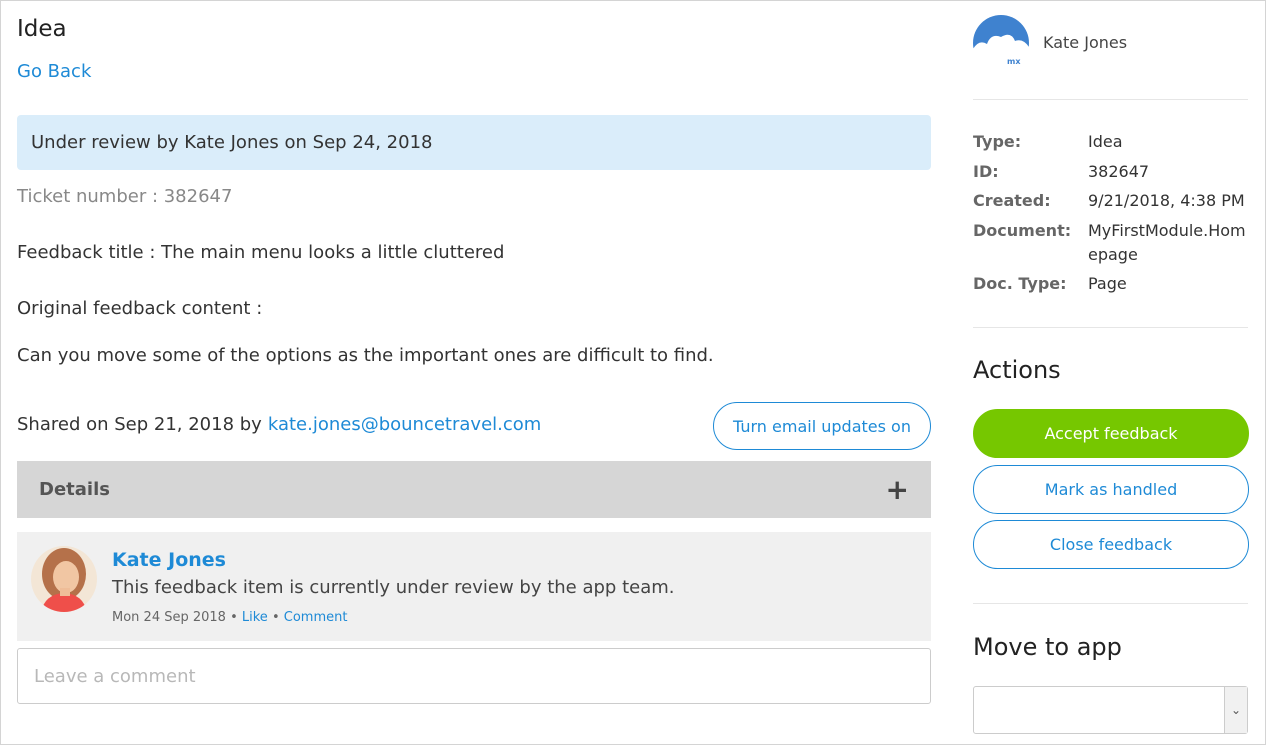  I want to click on avatar-photo-icon, so click(64, 579).